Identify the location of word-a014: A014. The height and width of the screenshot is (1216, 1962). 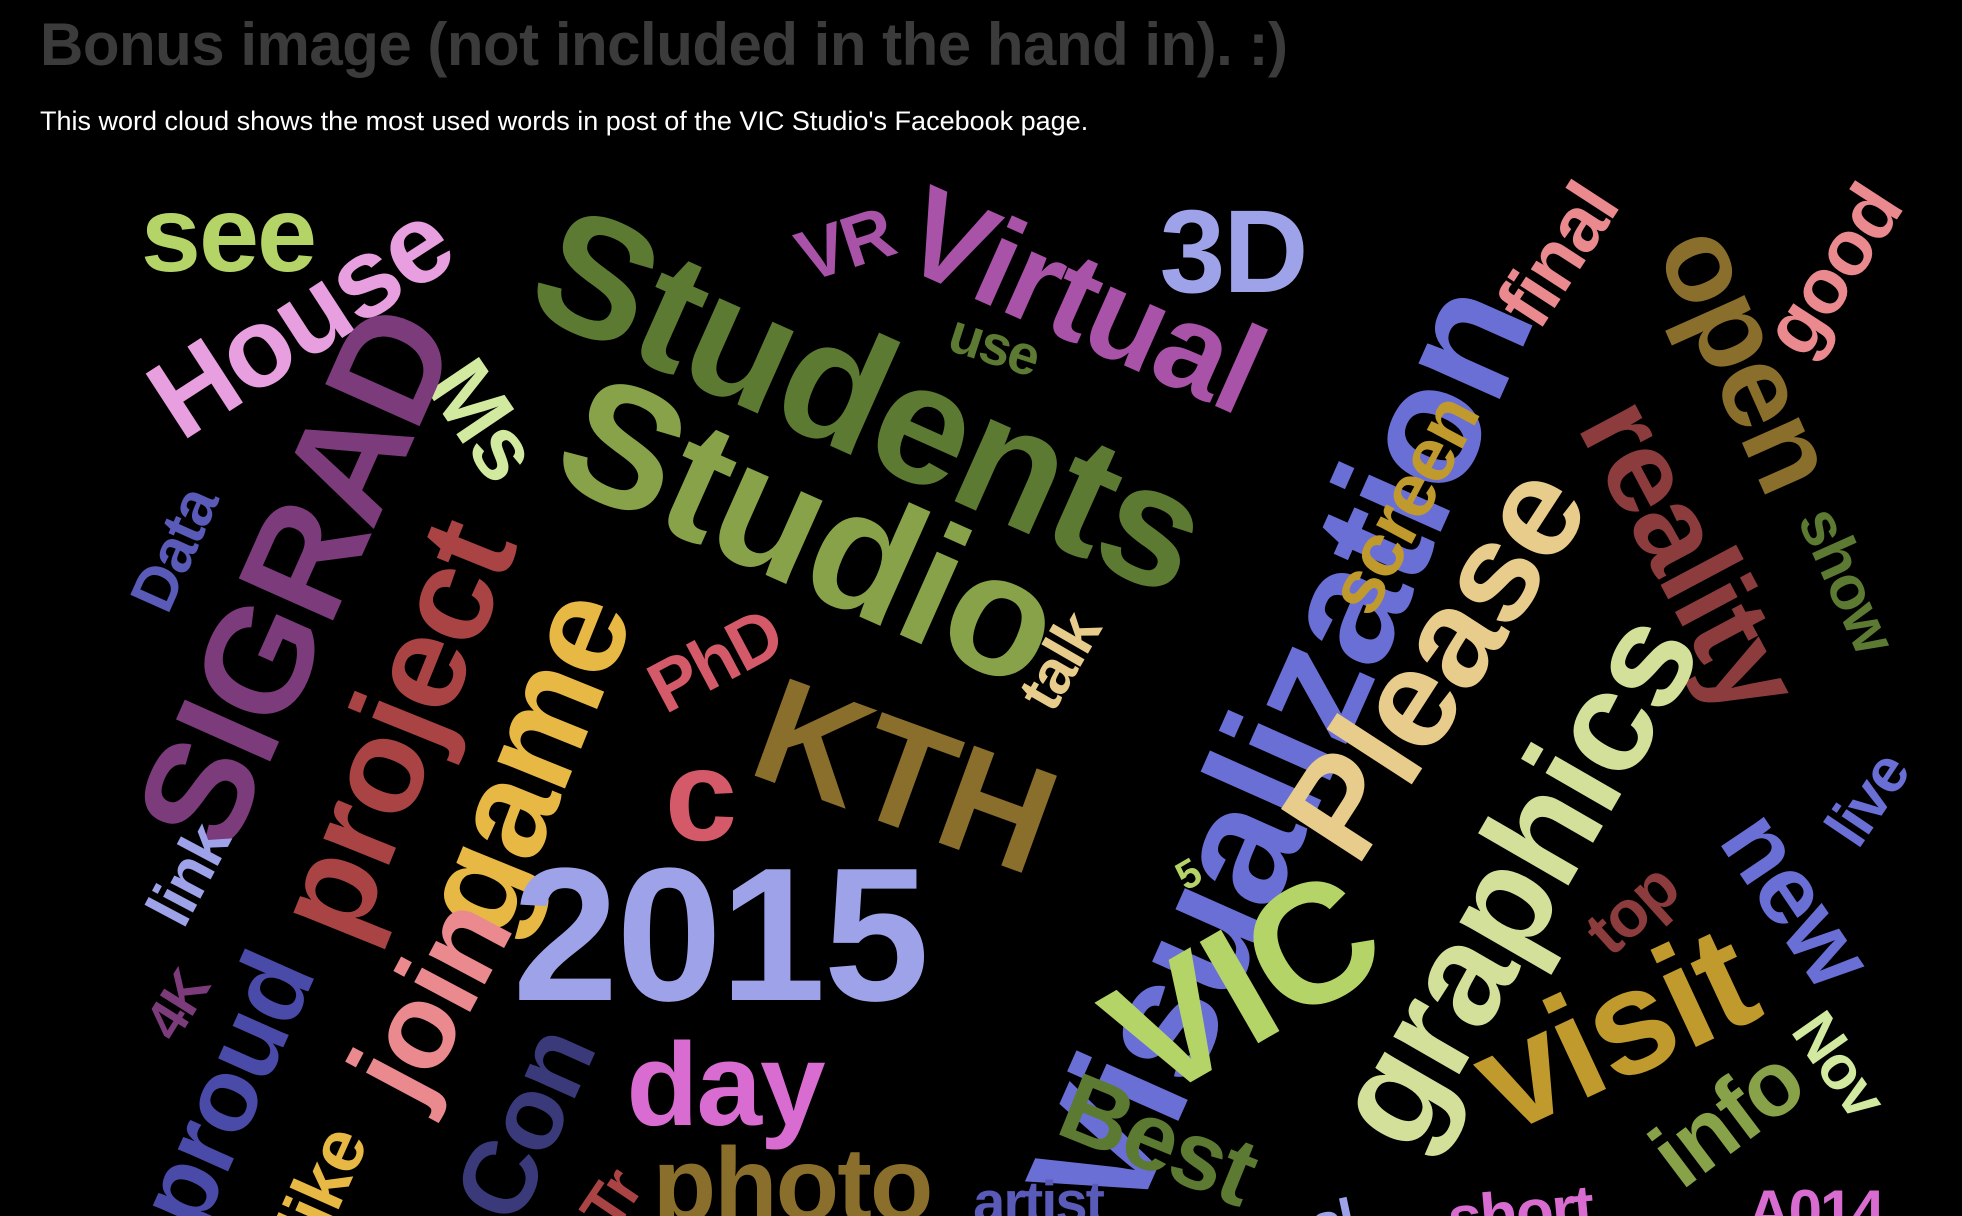
(1815, 1197).